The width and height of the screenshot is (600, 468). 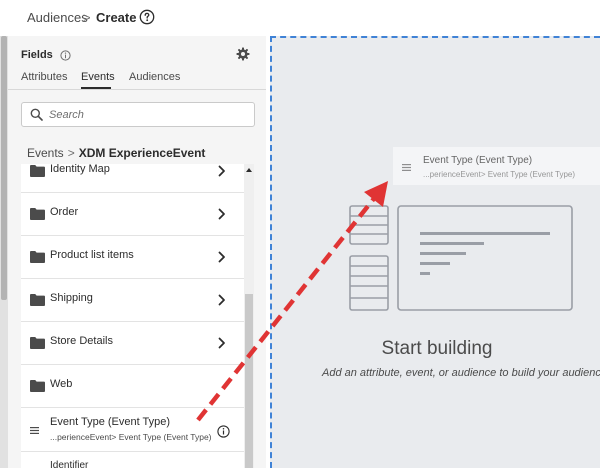 I want to click on list-item-order: Order, so click(x=132, y=214).